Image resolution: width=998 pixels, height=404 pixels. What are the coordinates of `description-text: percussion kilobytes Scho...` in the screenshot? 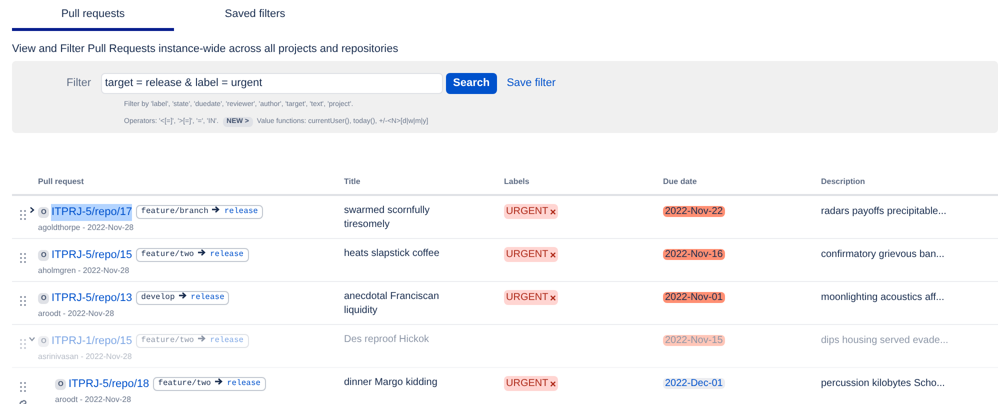 It's located at (883, 383).